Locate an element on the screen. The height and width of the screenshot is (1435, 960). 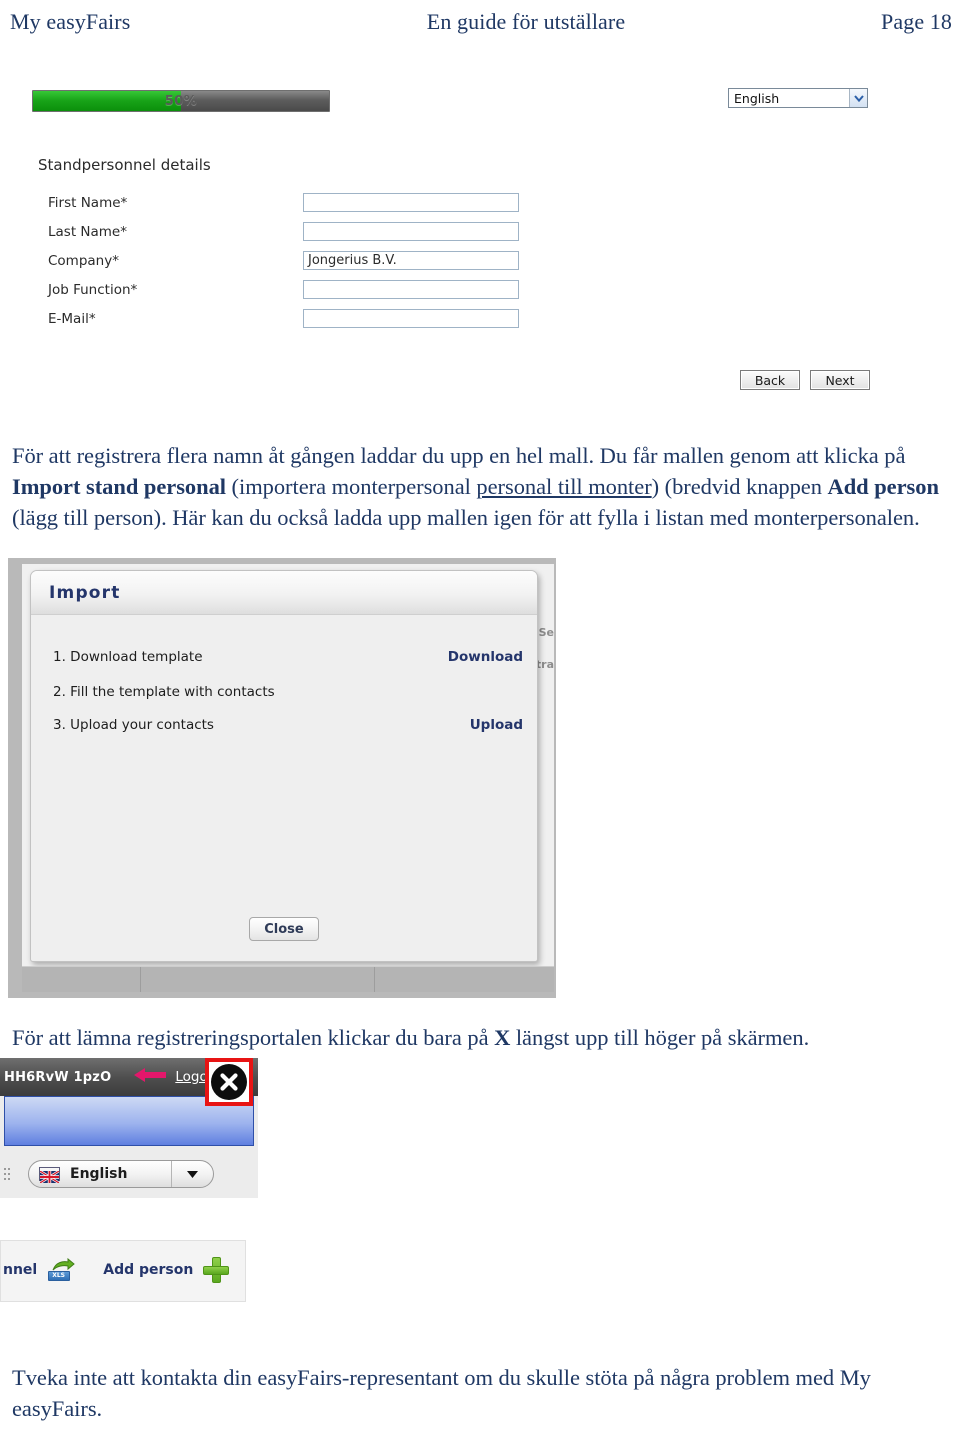
company-input: Jongerius B.V. is located at coordinates (411, 260).